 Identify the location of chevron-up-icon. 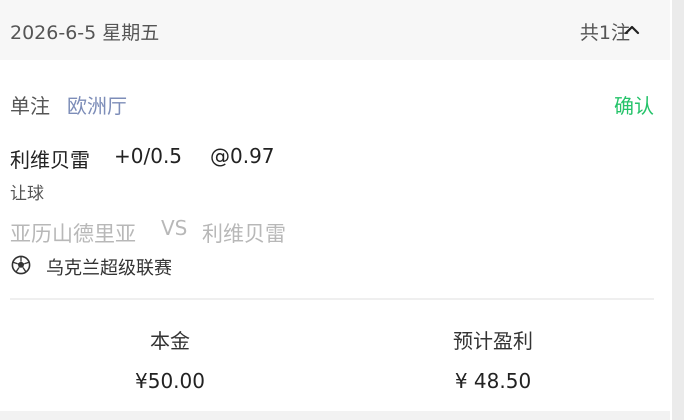
(632, 30).